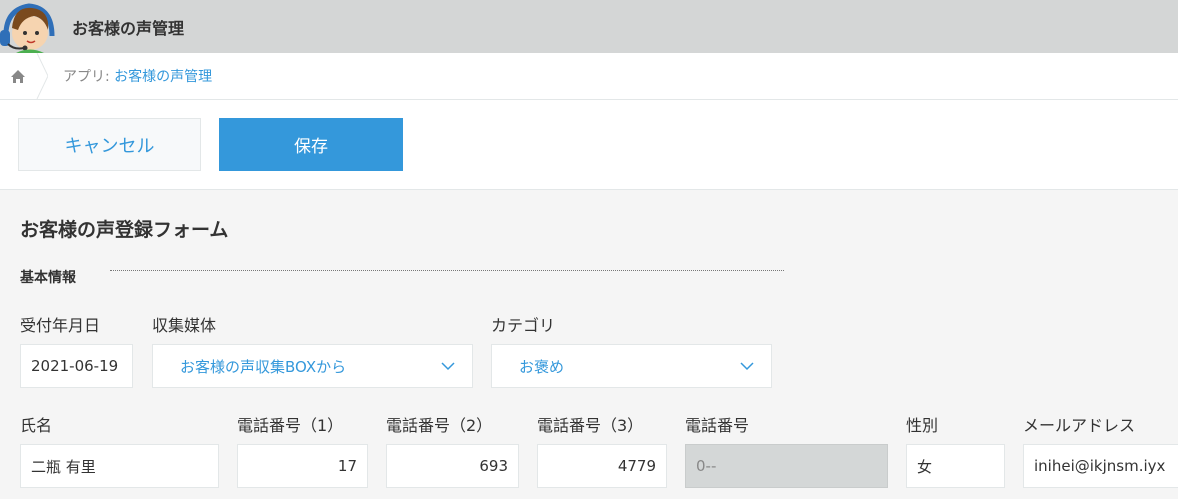  What do you see at coordinates (922, 425) in the screenshot?
I see `gender-label: 性別` at bounding box center [922, 425].